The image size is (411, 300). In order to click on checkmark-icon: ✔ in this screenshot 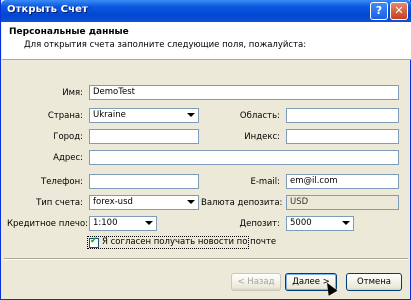, I will do `click(94, 241)`.